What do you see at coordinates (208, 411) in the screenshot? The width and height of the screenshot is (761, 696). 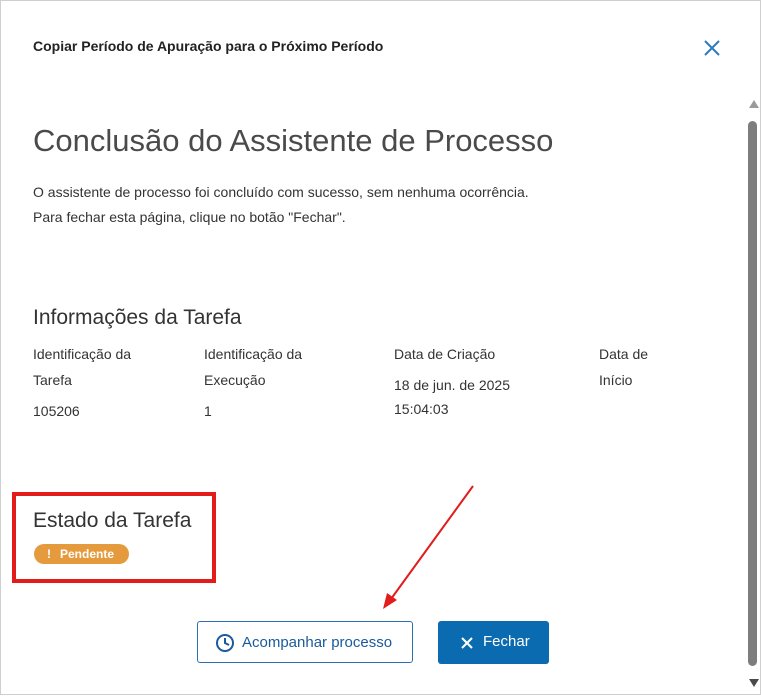 I see `execution-id-value: 1` at bounding box center [208, 411].